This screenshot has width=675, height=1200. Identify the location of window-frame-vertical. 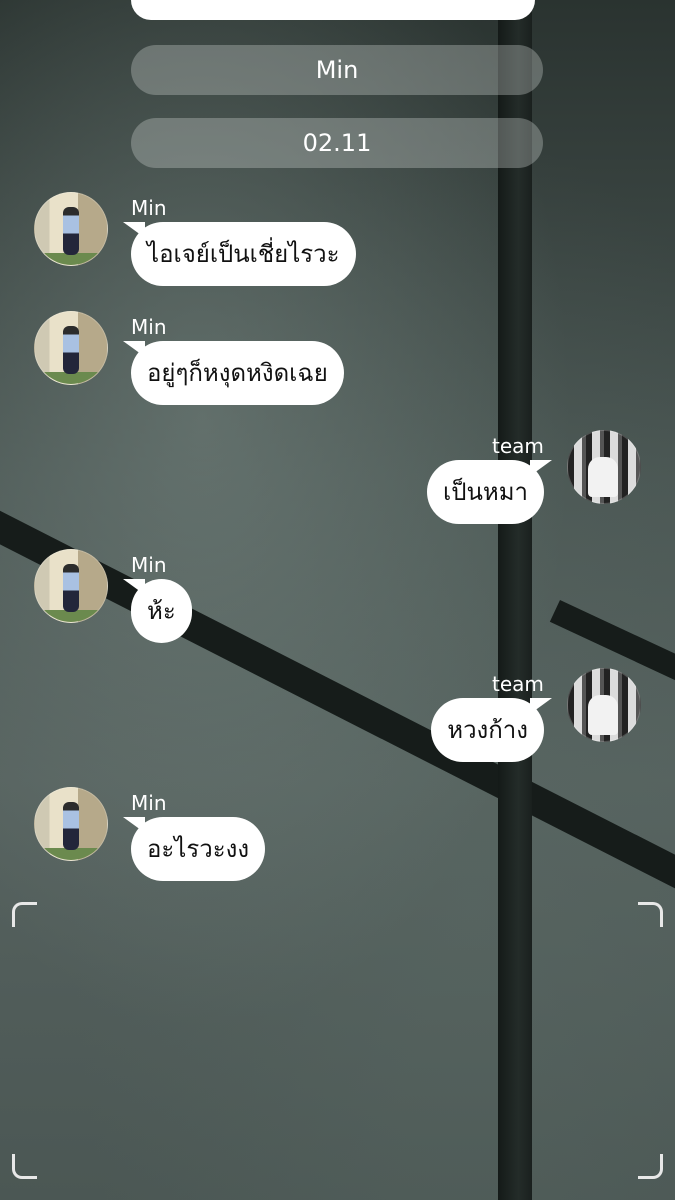
(515, 600).